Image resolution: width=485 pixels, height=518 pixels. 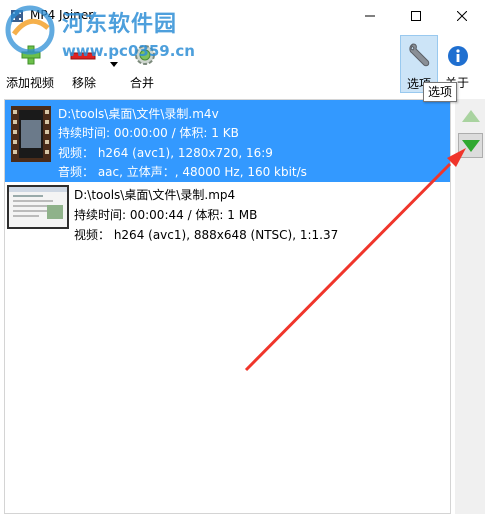 What do you see at coordinates (30, 83) in the screenshot?
I see `add-video-label: 添加视频` at bounding box center [30, 83].